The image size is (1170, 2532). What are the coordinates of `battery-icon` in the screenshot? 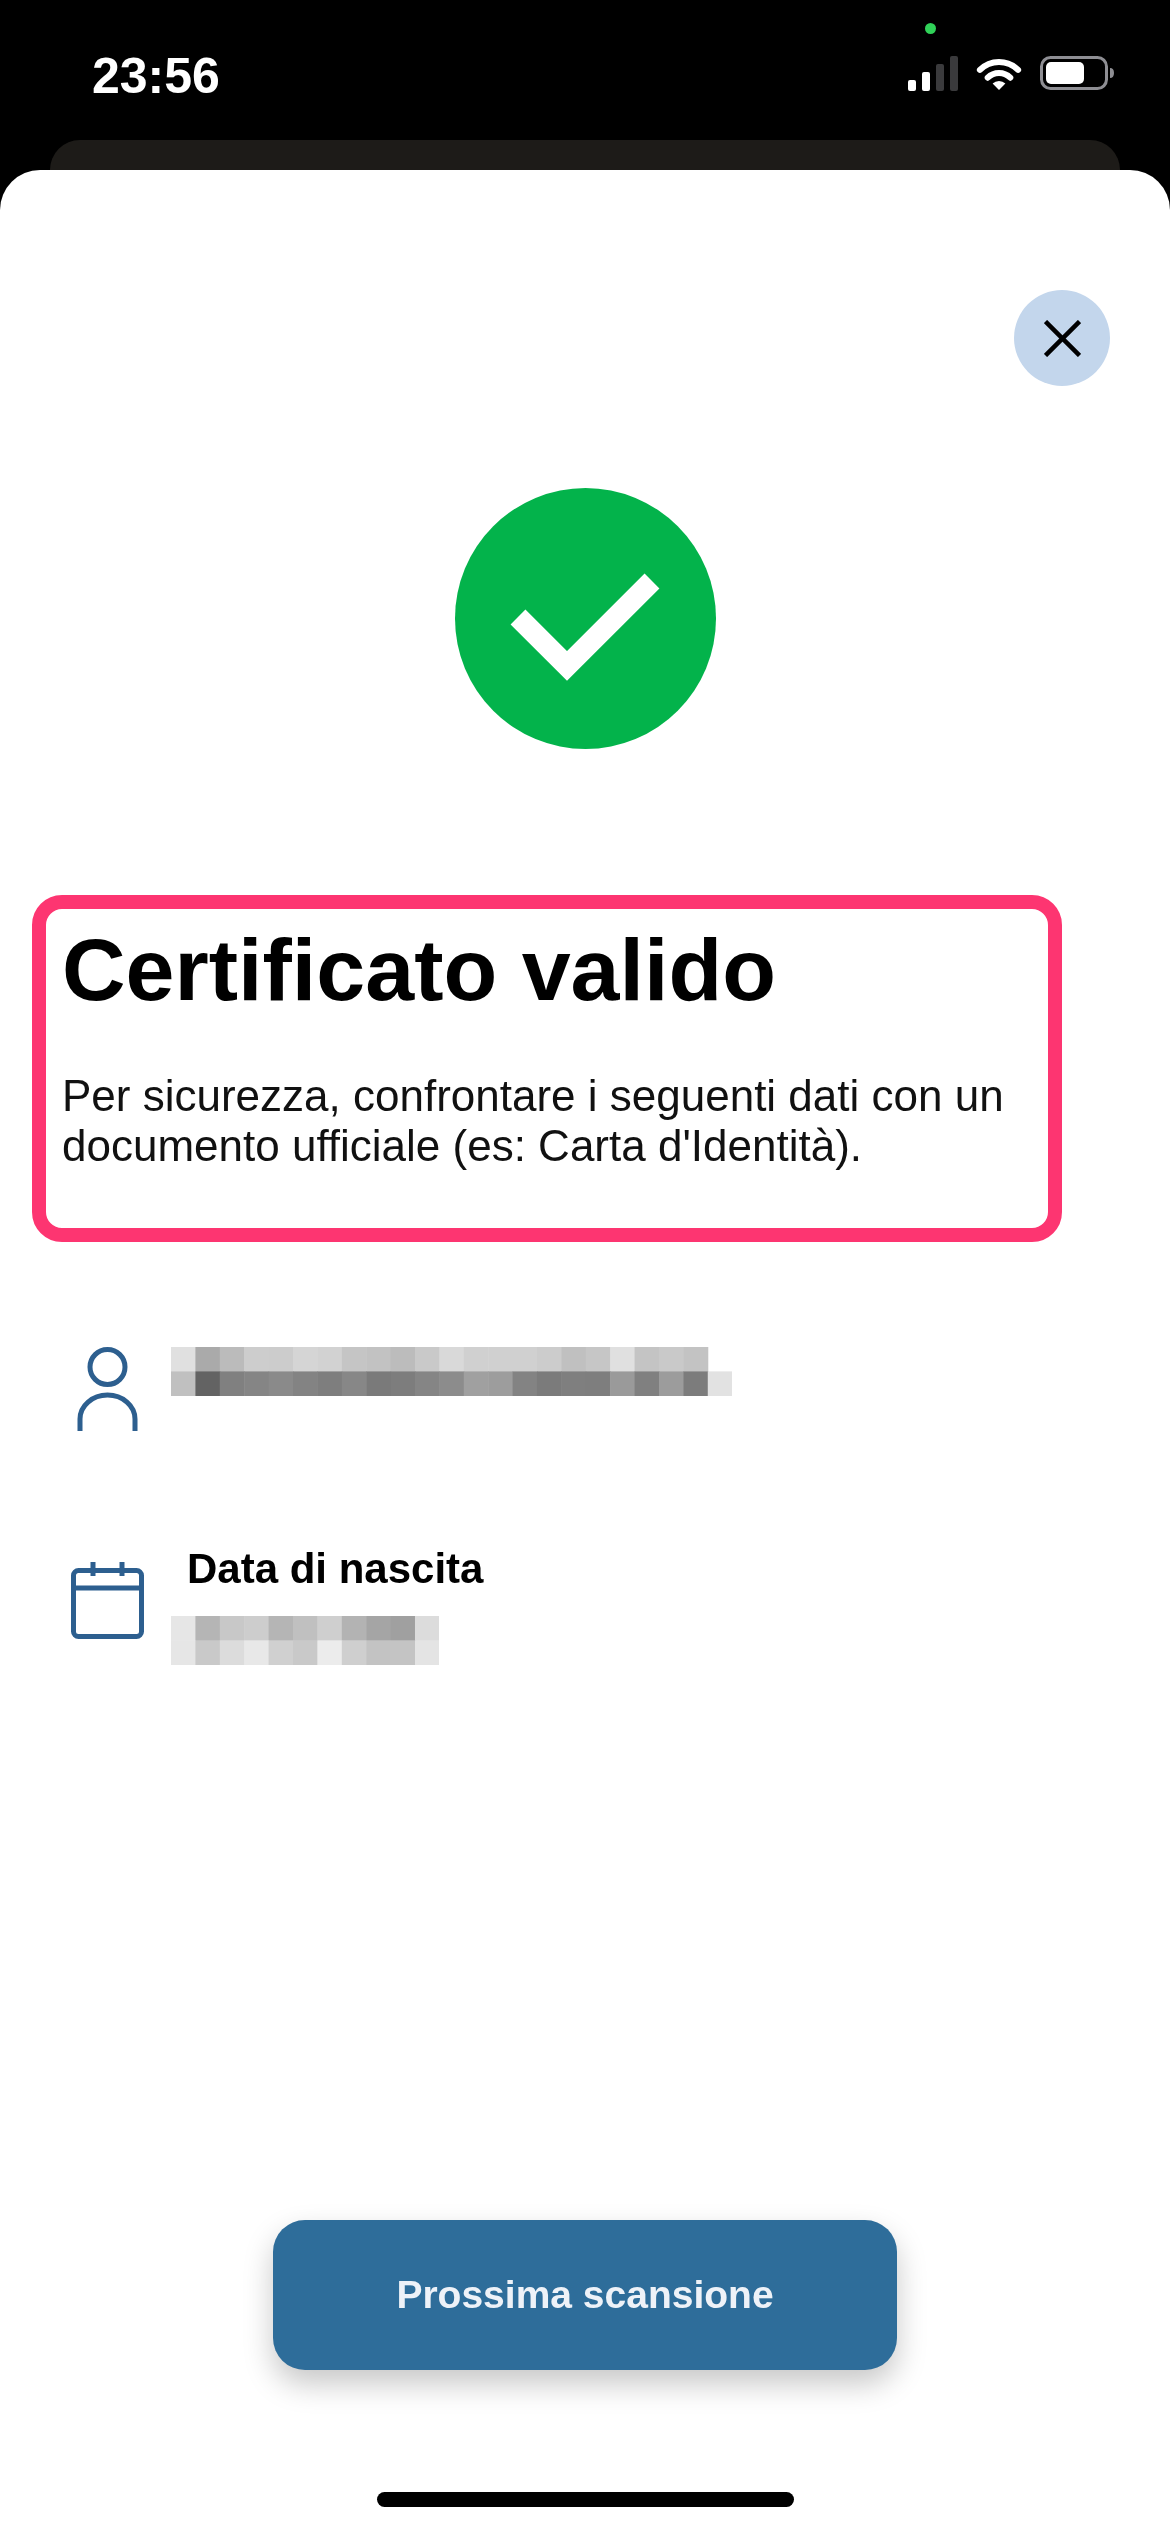 It's located at (1077, 73).